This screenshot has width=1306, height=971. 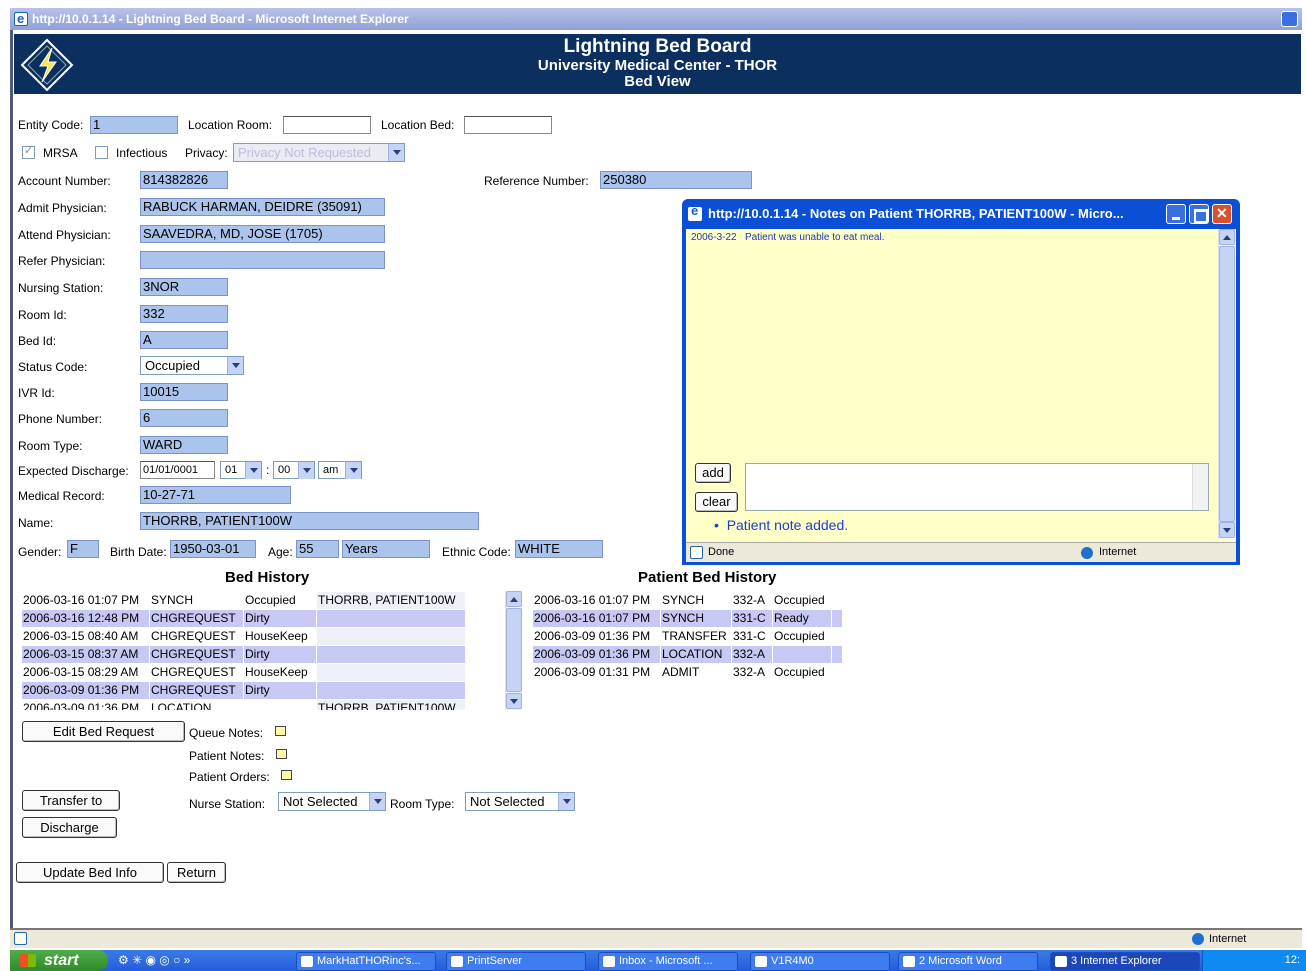 I want to click on attend-physician-field: SAAVEDRA, MD, JOSE (1705), so click(x=262, y=234).